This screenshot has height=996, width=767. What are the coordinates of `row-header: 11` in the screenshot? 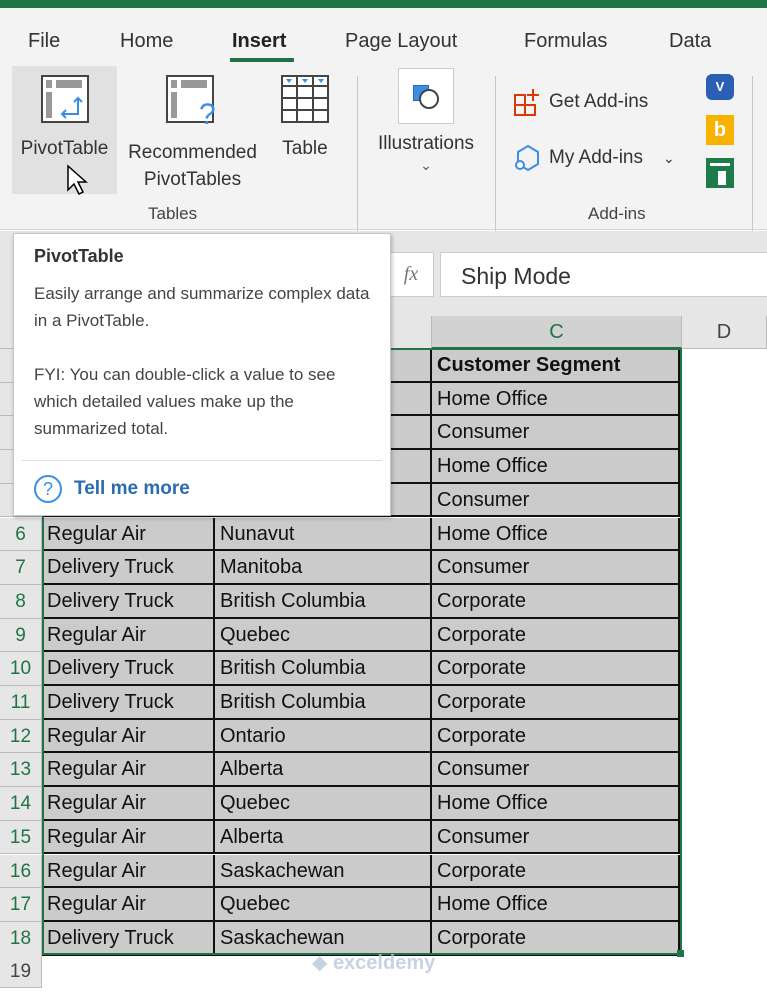 It's located at (21, 703).